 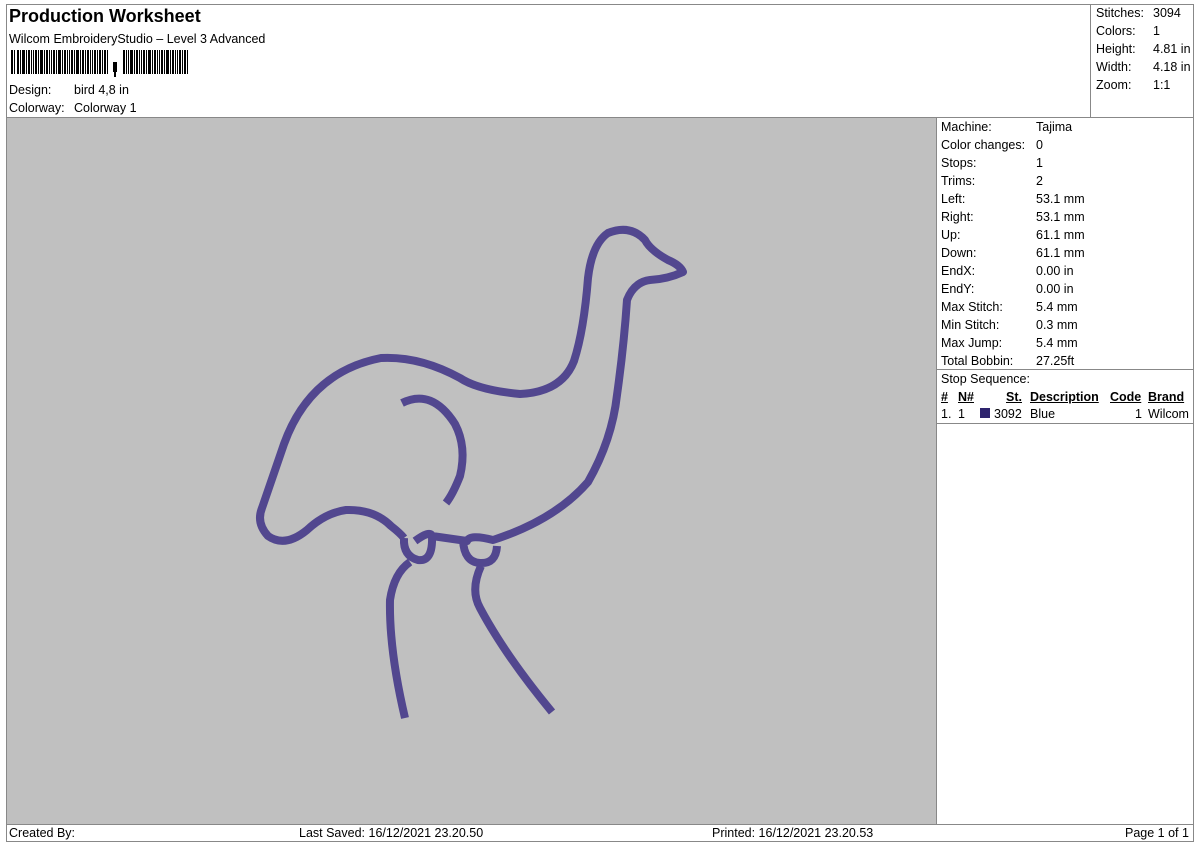 What do you see at coordinates (959, 163) in the screenshot?
I see `machine-row-label: Stops:` at bounding box center [959, 163].